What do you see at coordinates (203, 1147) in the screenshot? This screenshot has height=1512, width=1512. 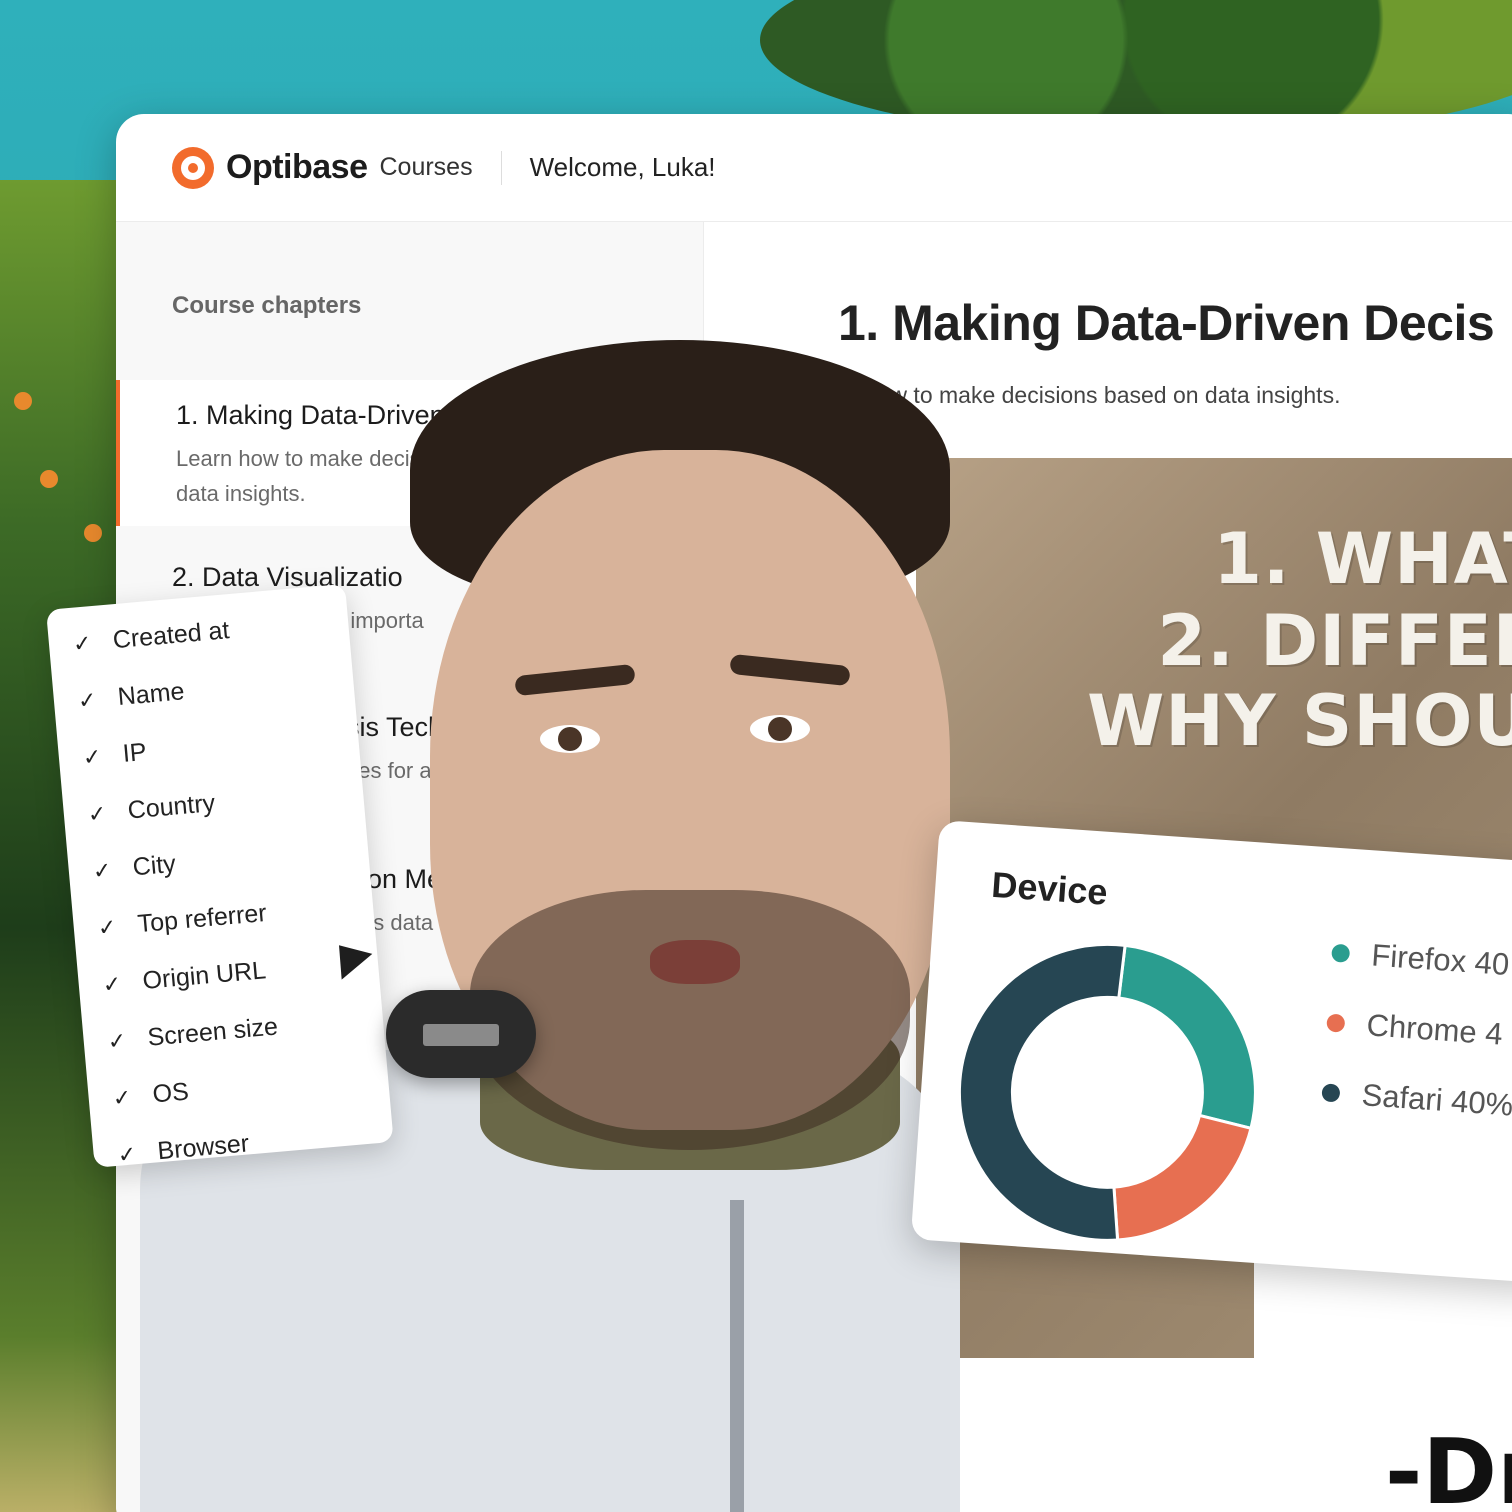 I see `column-toggle-label: Browser` at bounding box center [203, 1147].